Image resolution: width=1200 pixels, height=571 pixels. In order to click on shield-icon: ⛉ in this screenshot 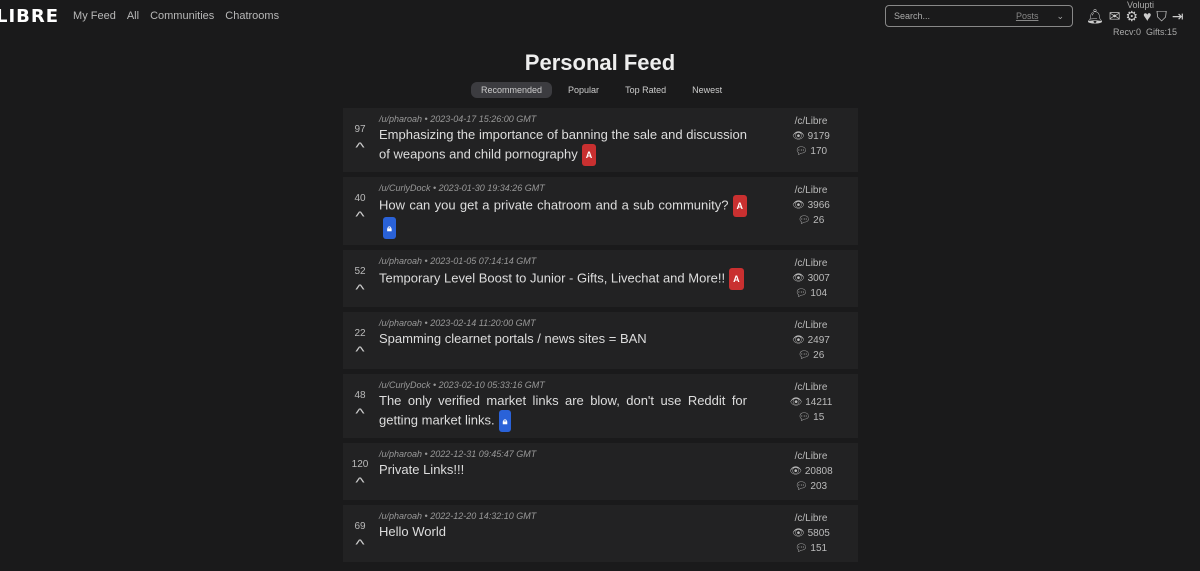, I will do `click(1161, 16)`.